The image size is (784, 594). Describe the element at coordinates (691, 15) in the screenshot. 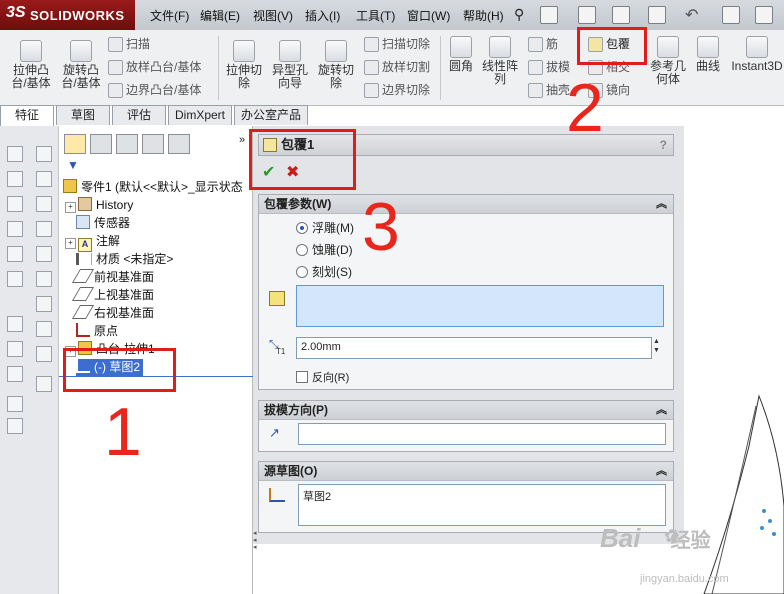

I see `undo-icon: ↶` at that location.